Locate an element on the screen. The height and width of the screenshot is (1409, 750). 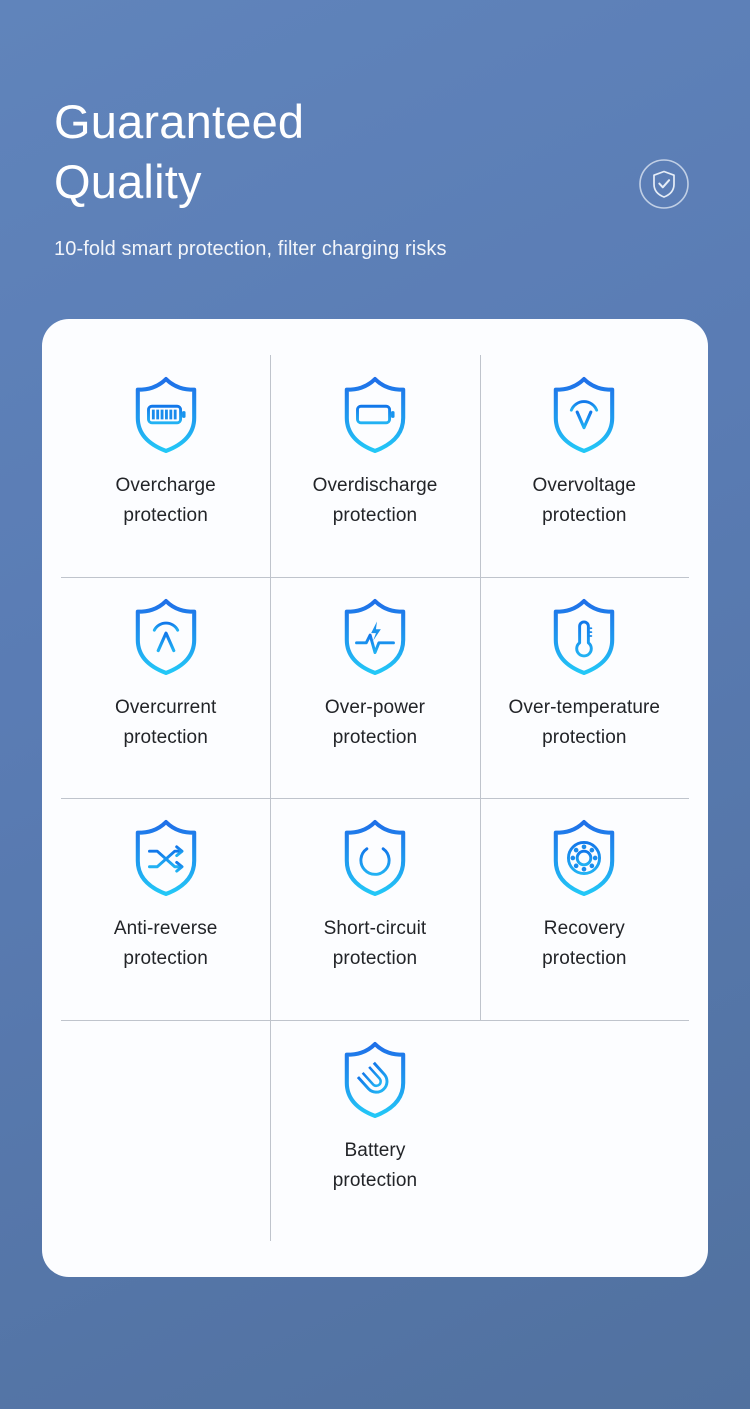
shield-power-button-icon is located at coordinates (375, 858).